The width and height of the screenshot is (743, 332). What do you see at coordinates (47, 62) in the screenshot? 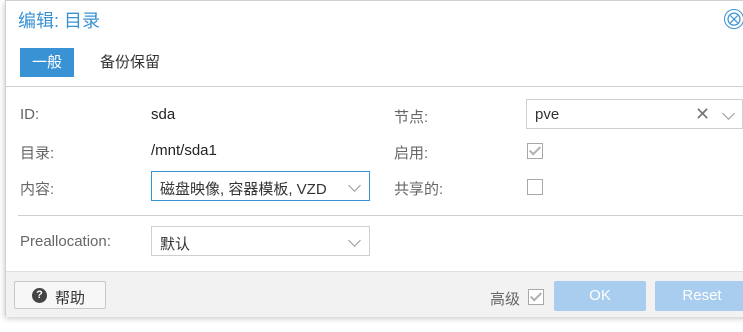
I see `tab-general: 一般` at bounding box center [47, 62].